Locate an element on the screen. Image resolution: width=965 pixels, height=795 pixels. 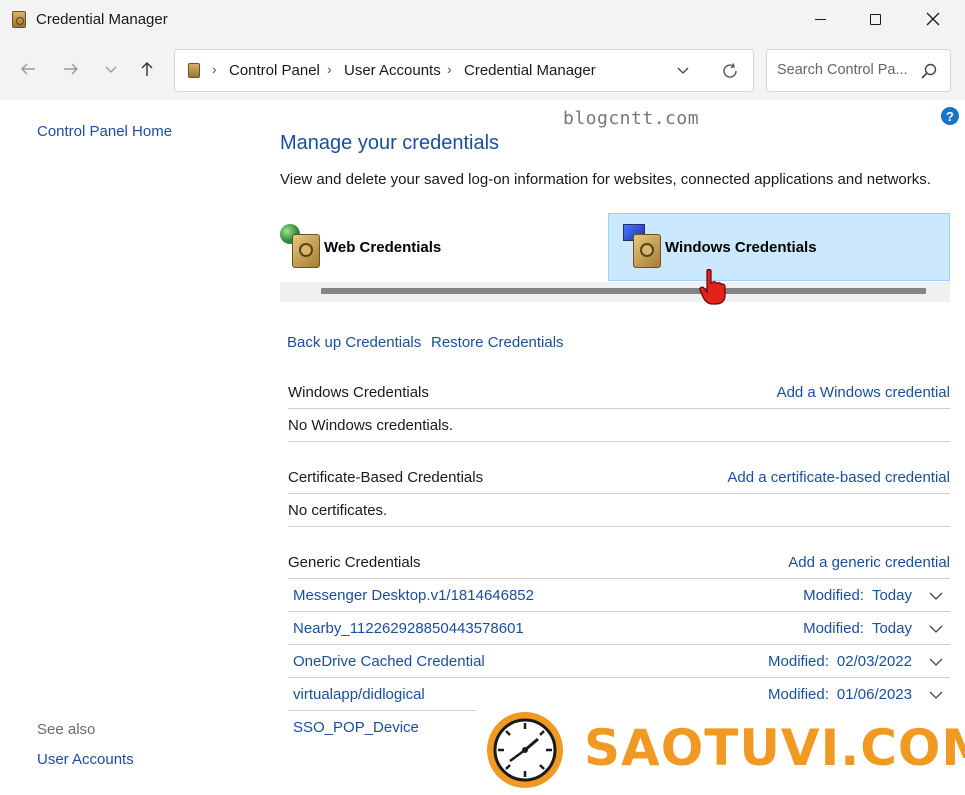
tab-windows-credentials: Windows Credentials is located at coordinates (779, 247).